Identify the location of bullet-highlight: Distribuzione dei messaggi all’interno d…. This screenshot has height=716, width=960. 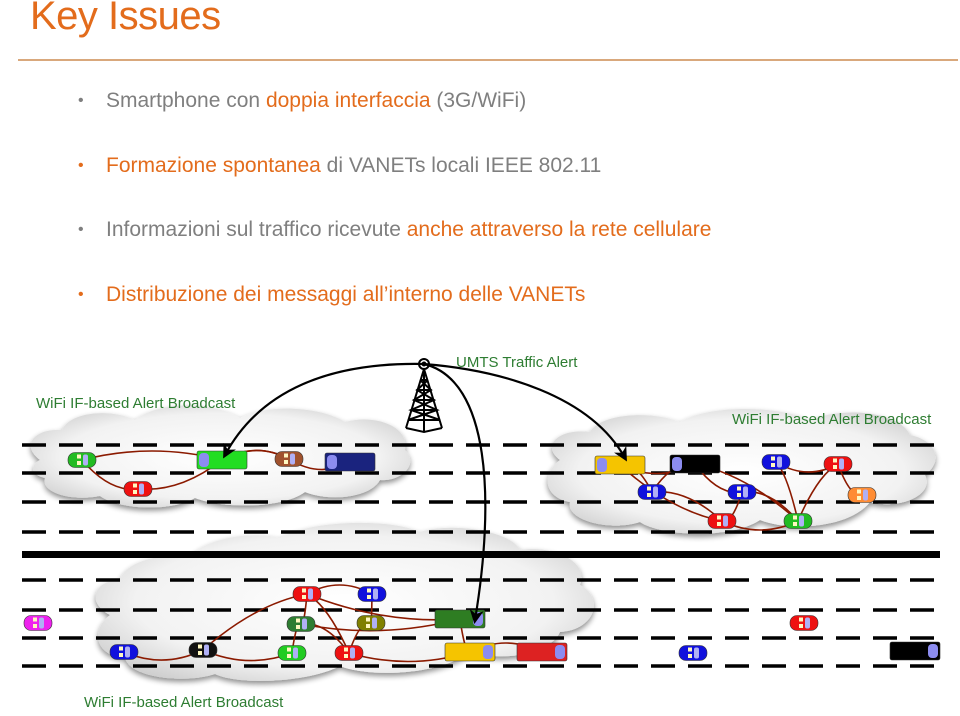
(346, 294).